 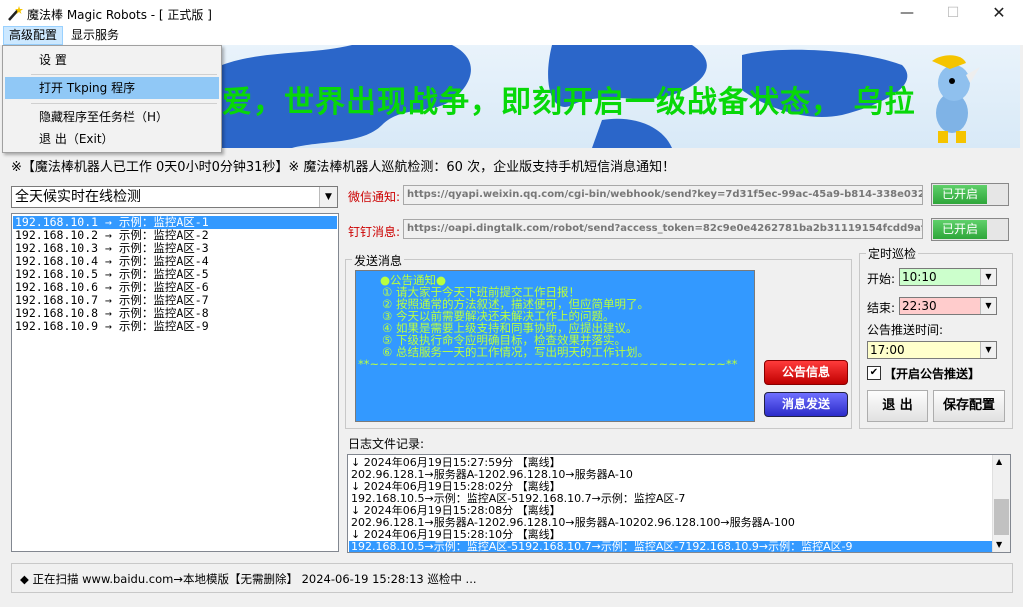 What do you see at coordinates (919, 306) in the screenshot?
I see `end-time-value: 22:30` at bounding box center [919, 306].